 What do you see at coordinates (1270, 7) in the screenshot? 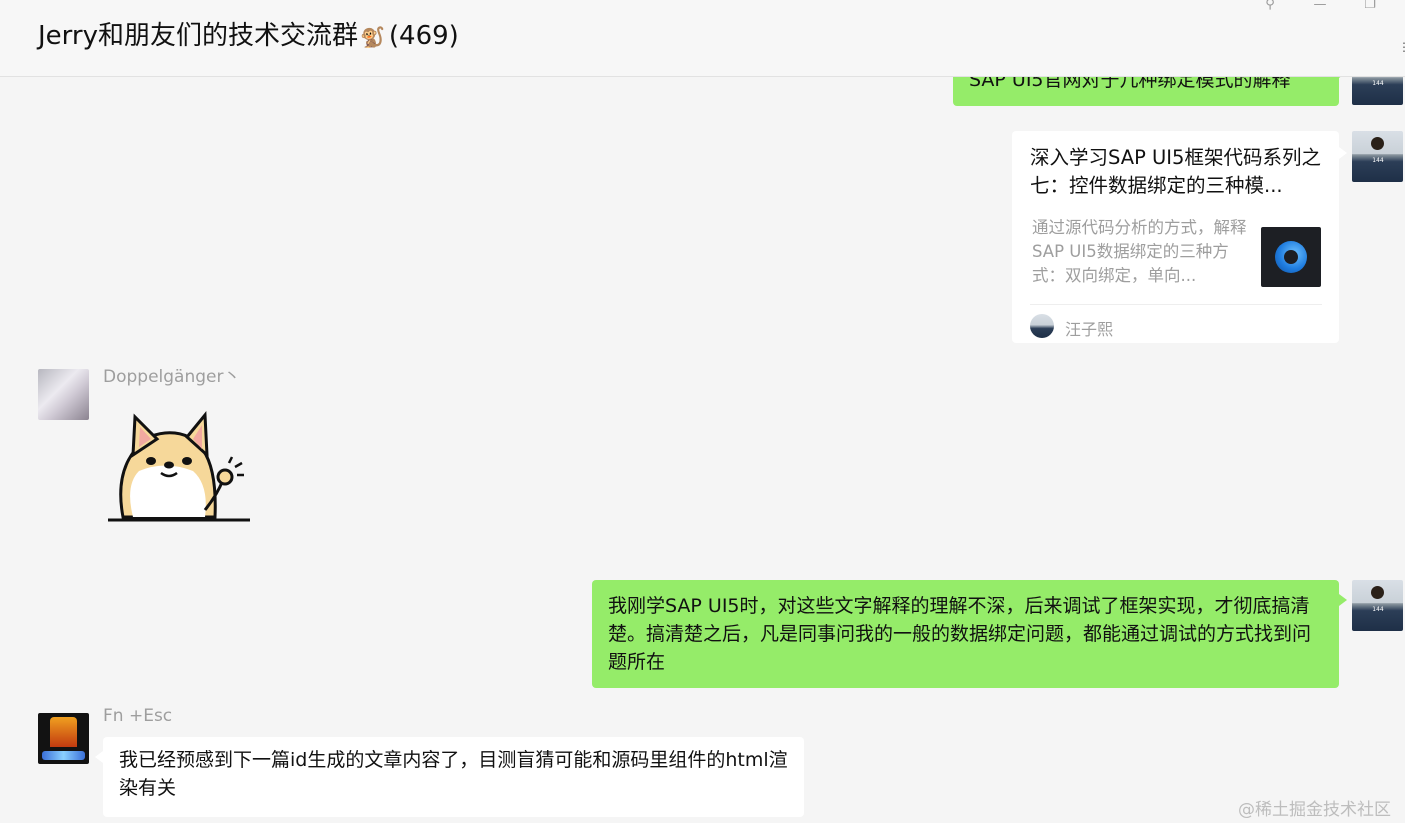
I see `pin-icon-overlay: ⚲` at bounding box center [1270, 7].